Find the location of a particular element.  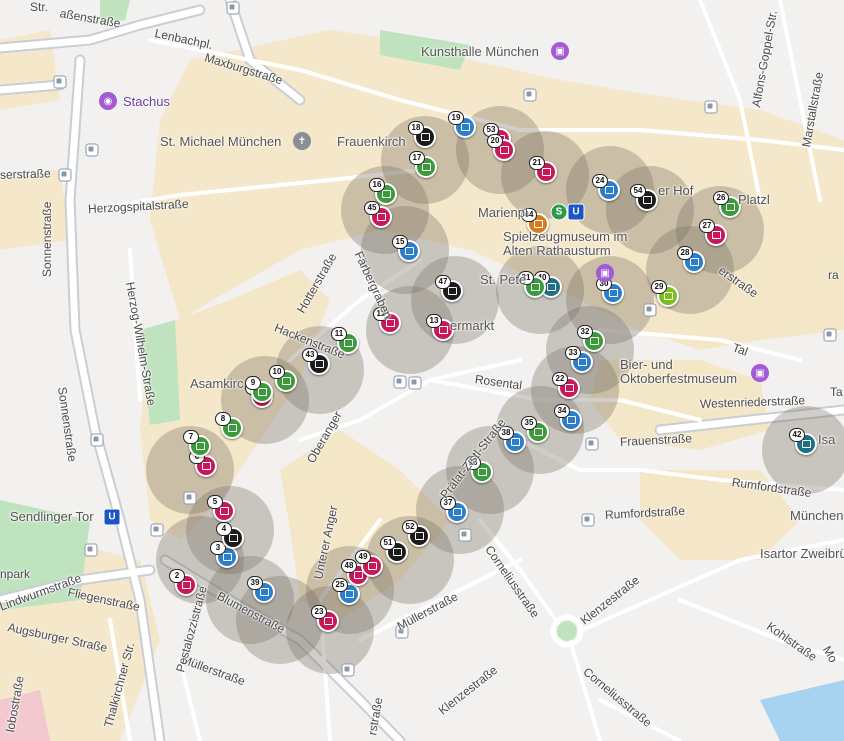

street-label: Ta is located at coordinates (836, 392).